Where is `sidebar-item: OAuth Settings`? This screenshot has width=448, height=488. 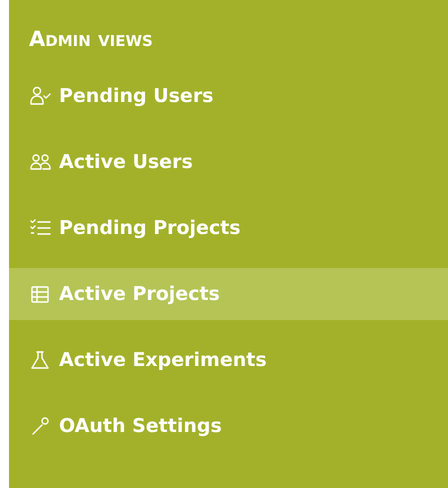
sidebar-item: OAuth Settings is located at coordinates (228, 426).